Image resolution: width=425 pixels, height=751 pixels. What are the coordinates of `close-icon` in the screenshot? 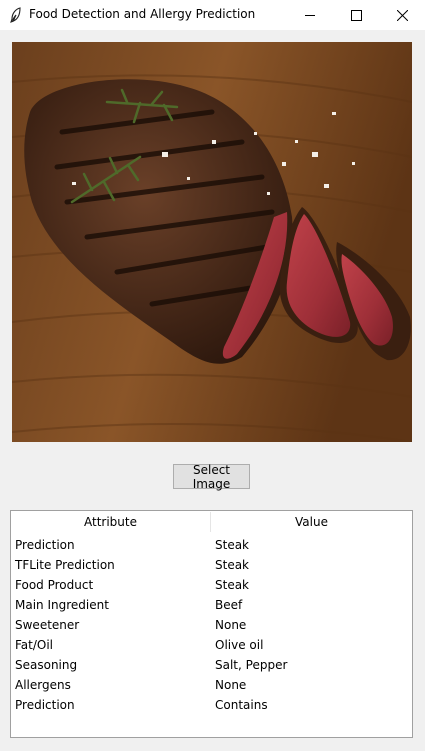 It's located at (402, 15).